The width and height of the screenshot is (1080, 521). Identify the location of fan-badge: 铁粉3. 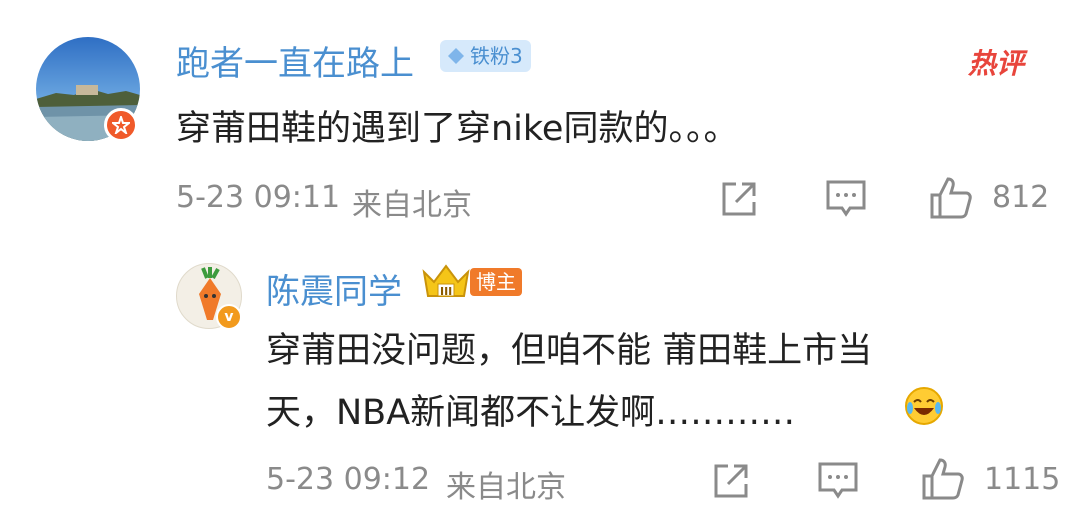
(485, 56).